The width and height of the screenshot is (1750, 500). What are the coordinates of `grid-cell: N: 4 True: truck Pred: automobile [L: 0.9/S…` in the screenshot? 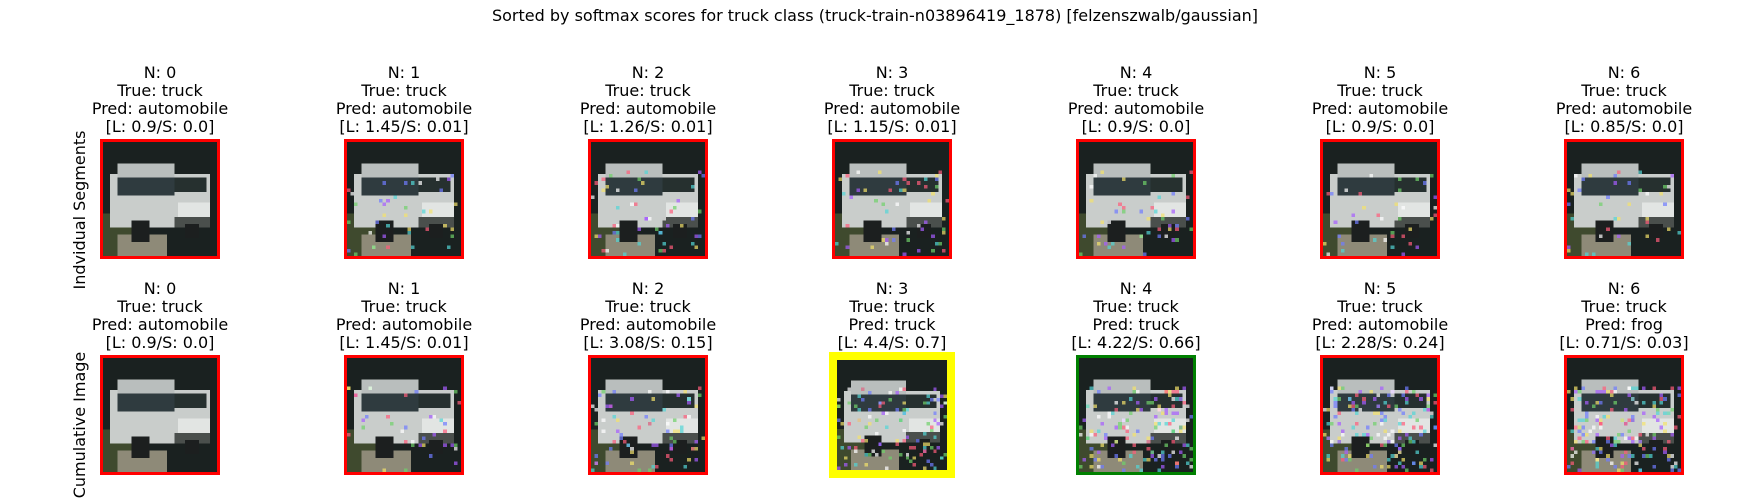 It's located at (1136, 161).